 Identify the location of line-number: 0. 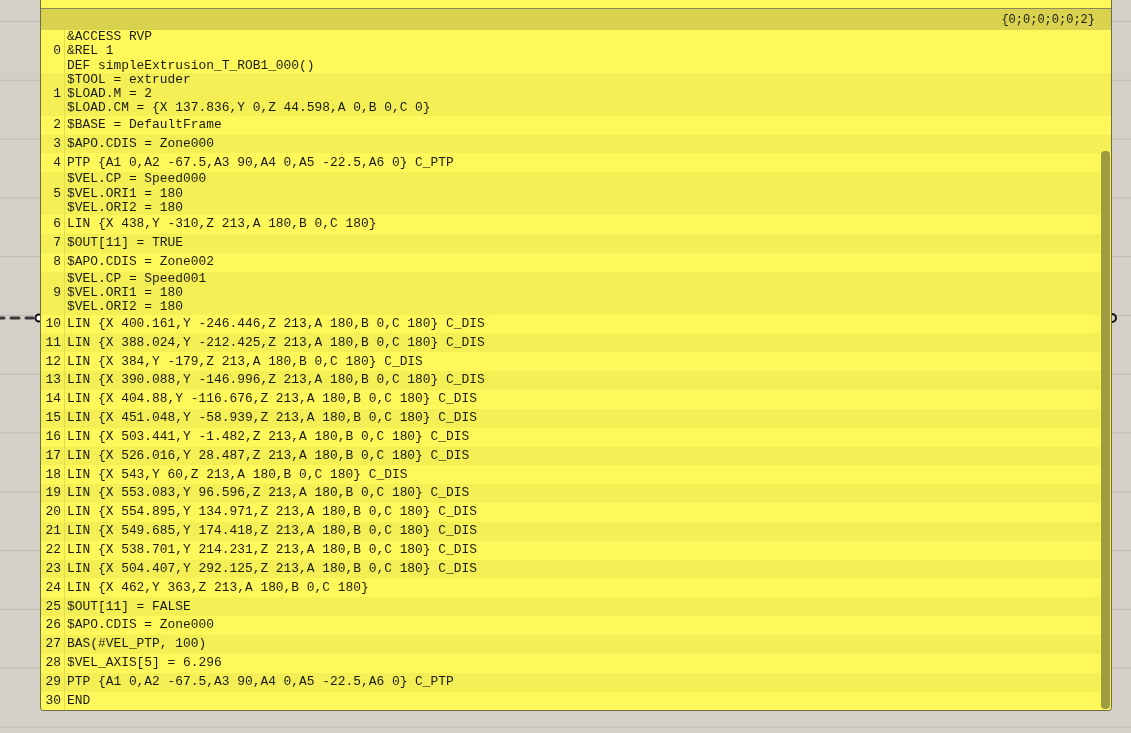
(57, 51).